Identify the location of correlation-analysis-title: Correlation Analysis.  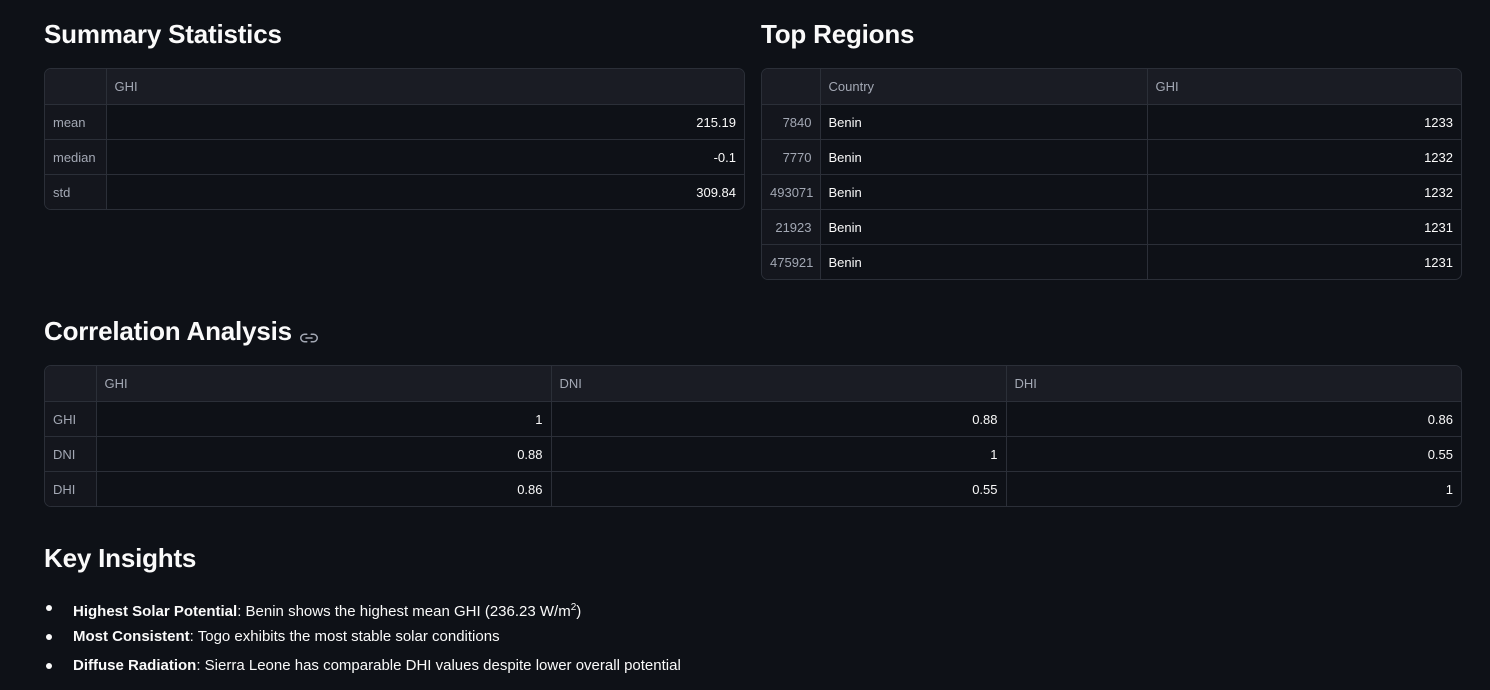
(168, 331).